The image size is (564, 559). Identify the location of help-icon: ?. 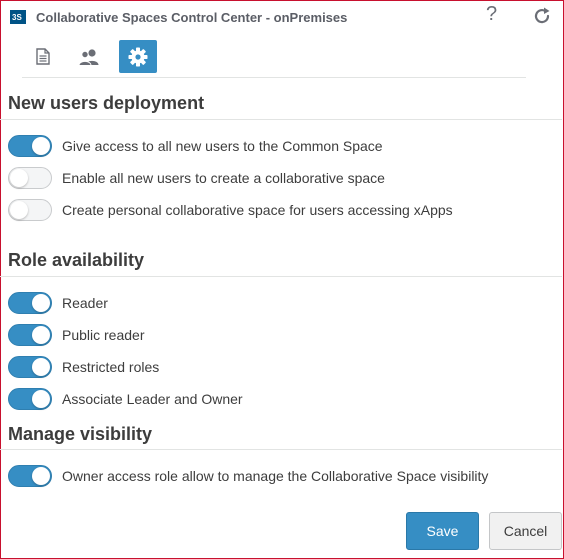
(491, 14).